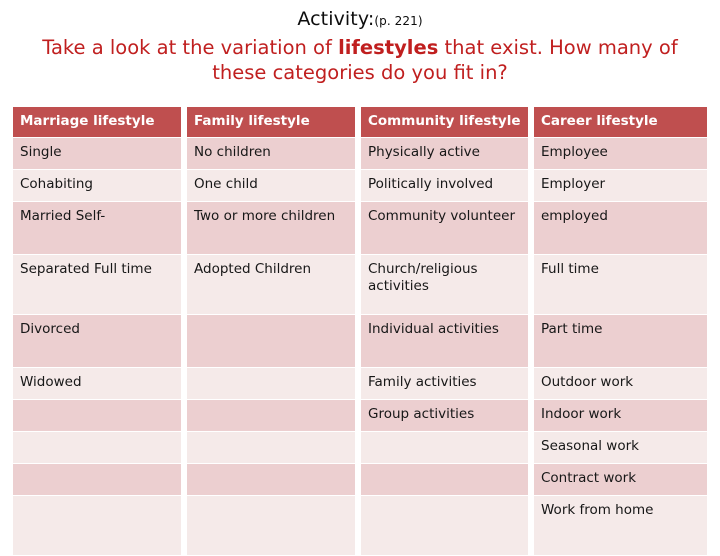 Image resolution: width=720 pixels, height=556 pixels. I want to click on table-cell: Full time, so click(620, 284).